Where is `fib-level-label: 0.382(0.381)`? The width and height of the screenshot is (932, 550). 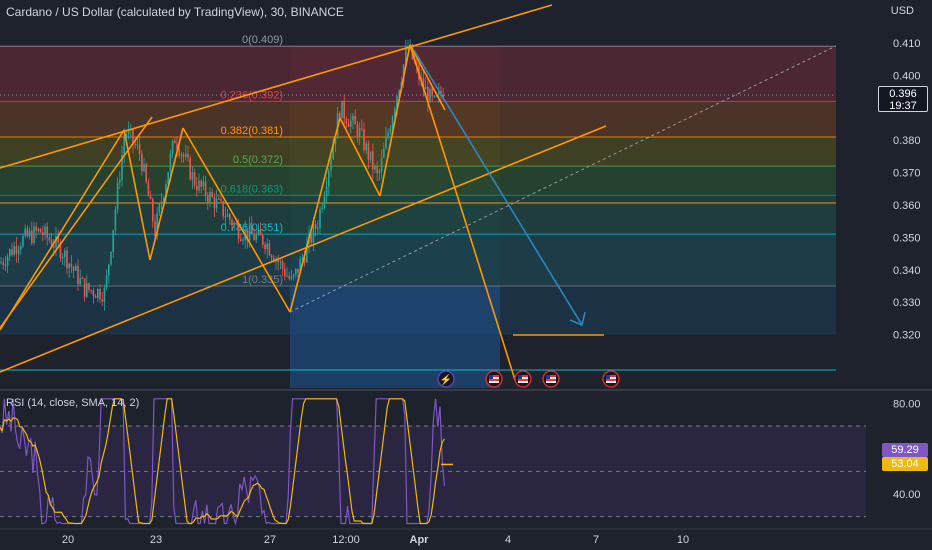 fib-level-label: 0.382(0.381) is located at coordinates (252, 131).